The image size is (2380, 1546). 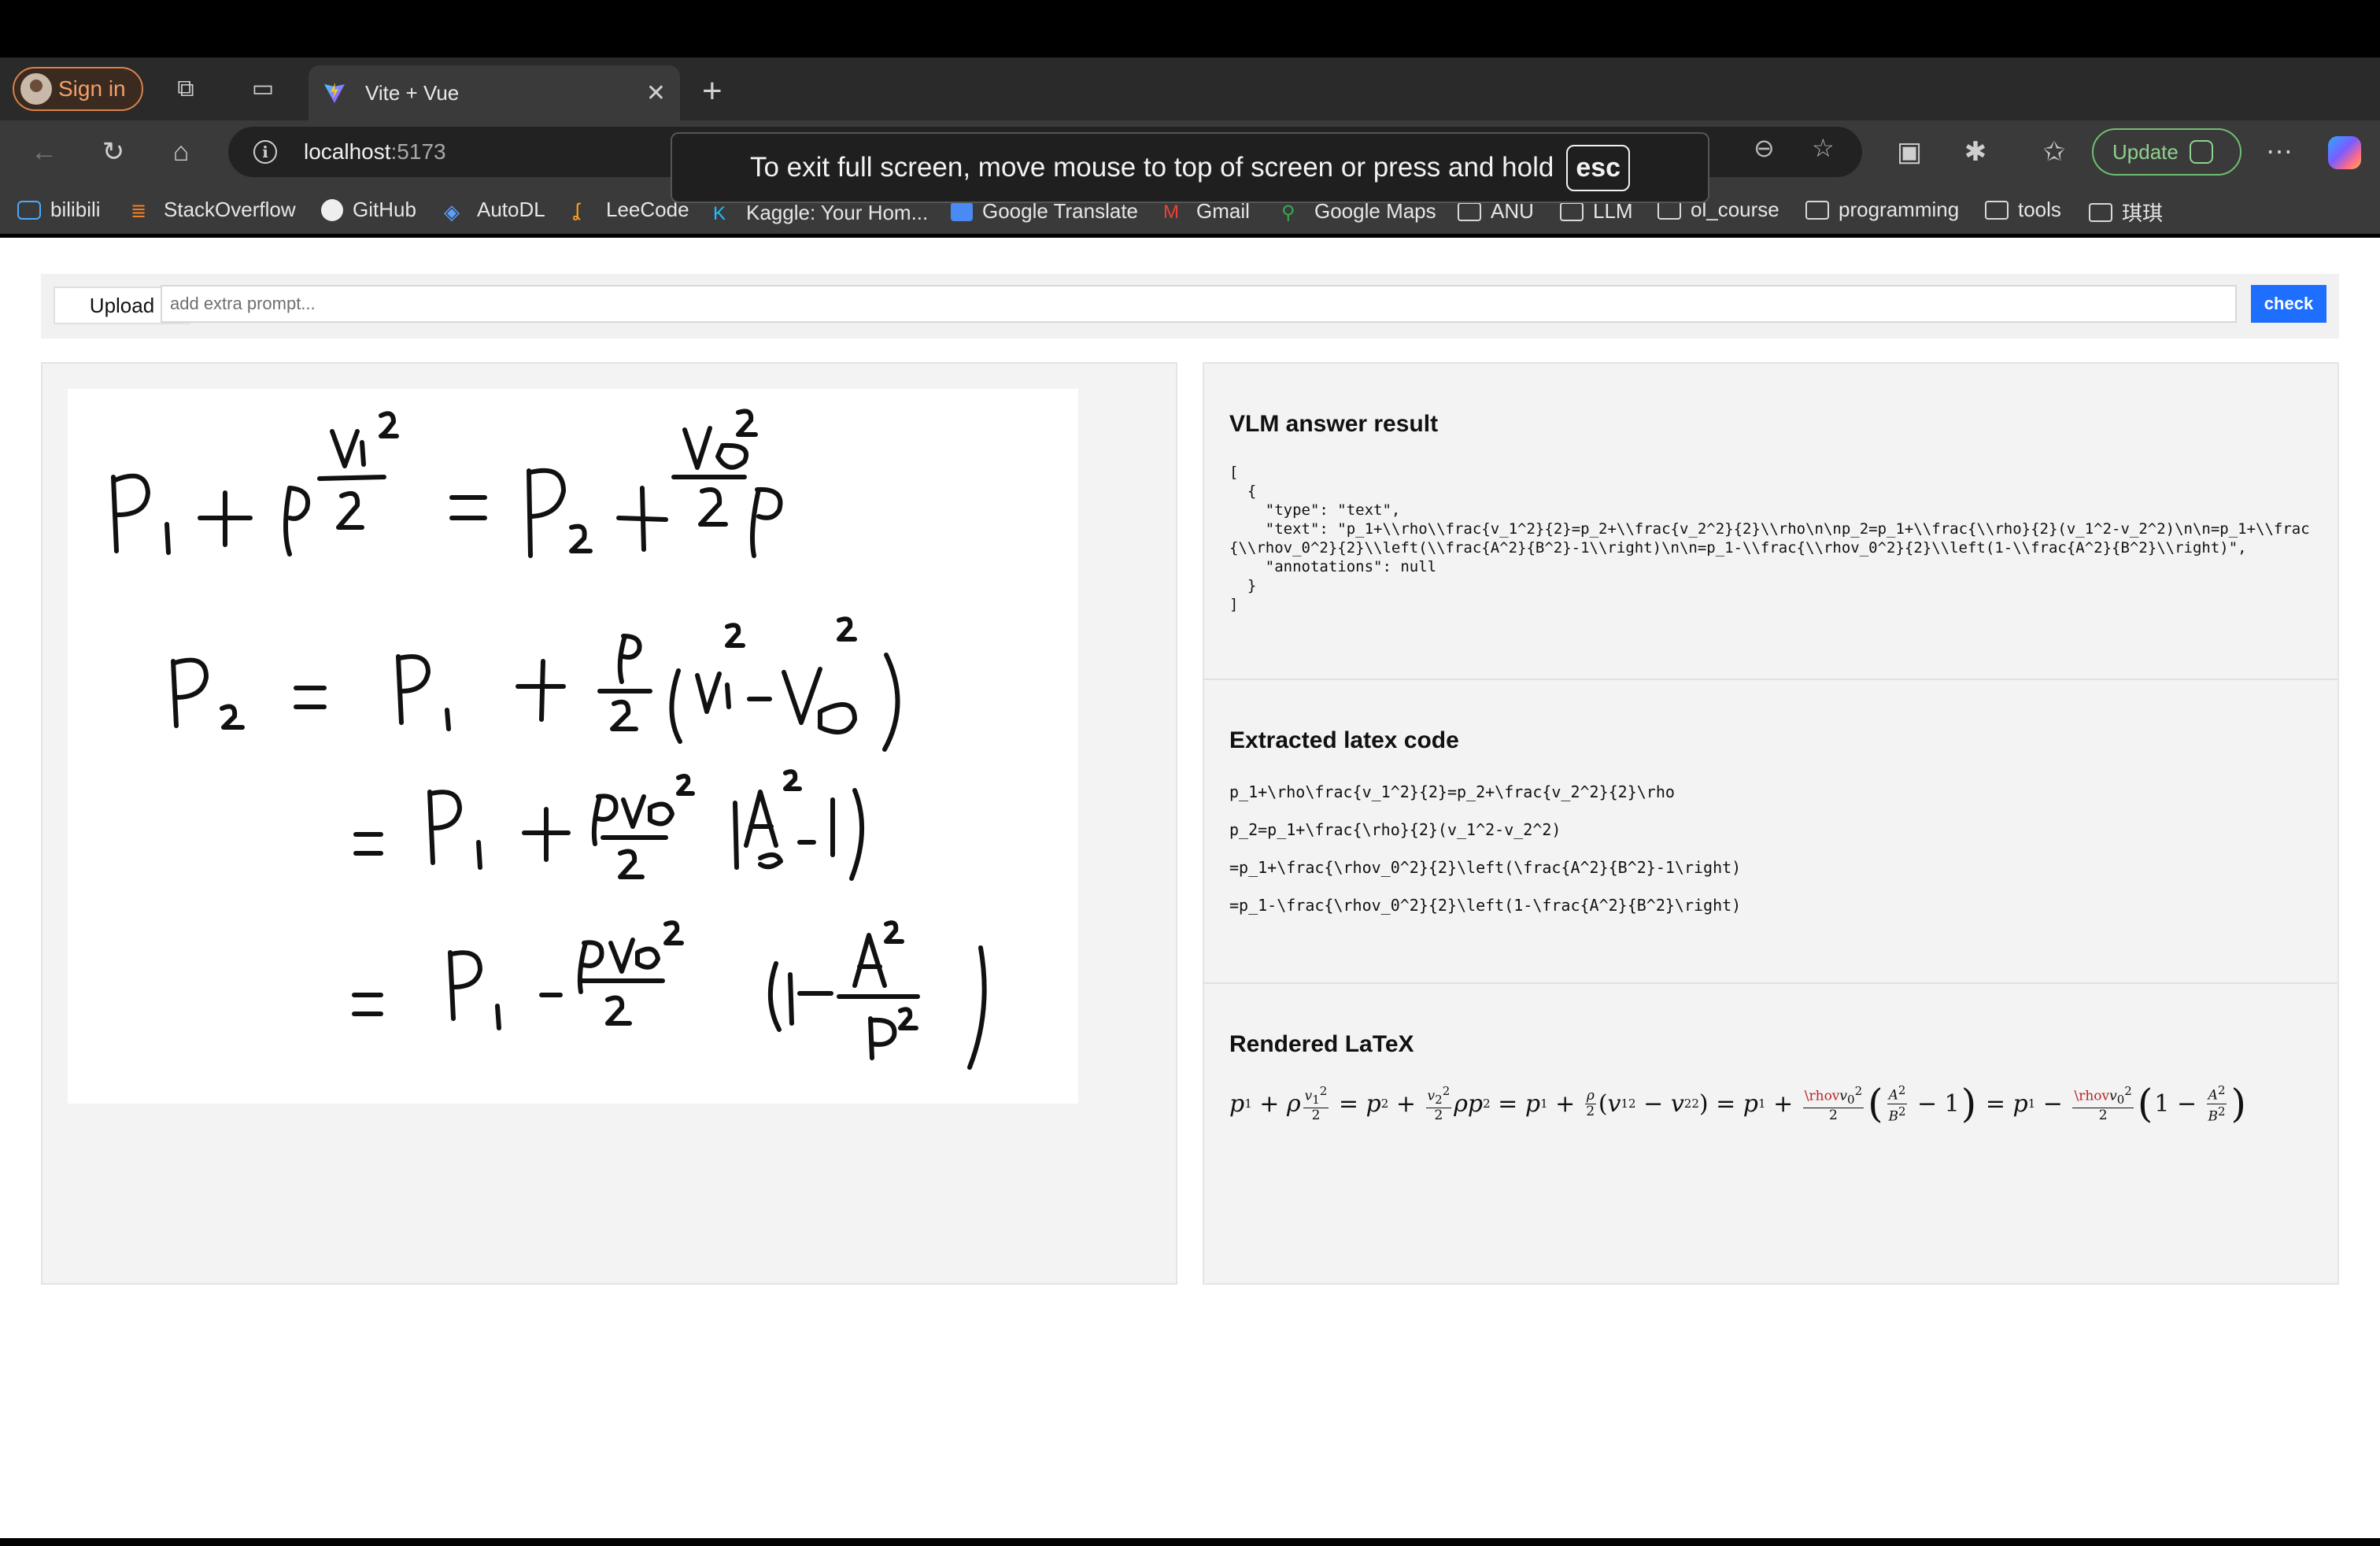 I want to click on tab-vite-vue: Vite + Vue ✕, so click(x=494, y=93).